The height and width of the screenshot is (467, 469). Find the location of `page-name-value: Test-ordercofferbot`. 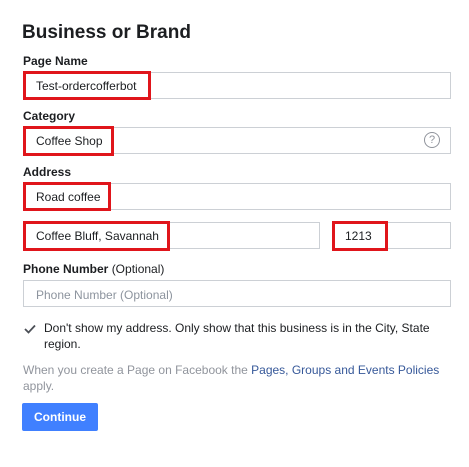

page-name-value: Test-ordercofferbot is located at coordinates (87, 85).